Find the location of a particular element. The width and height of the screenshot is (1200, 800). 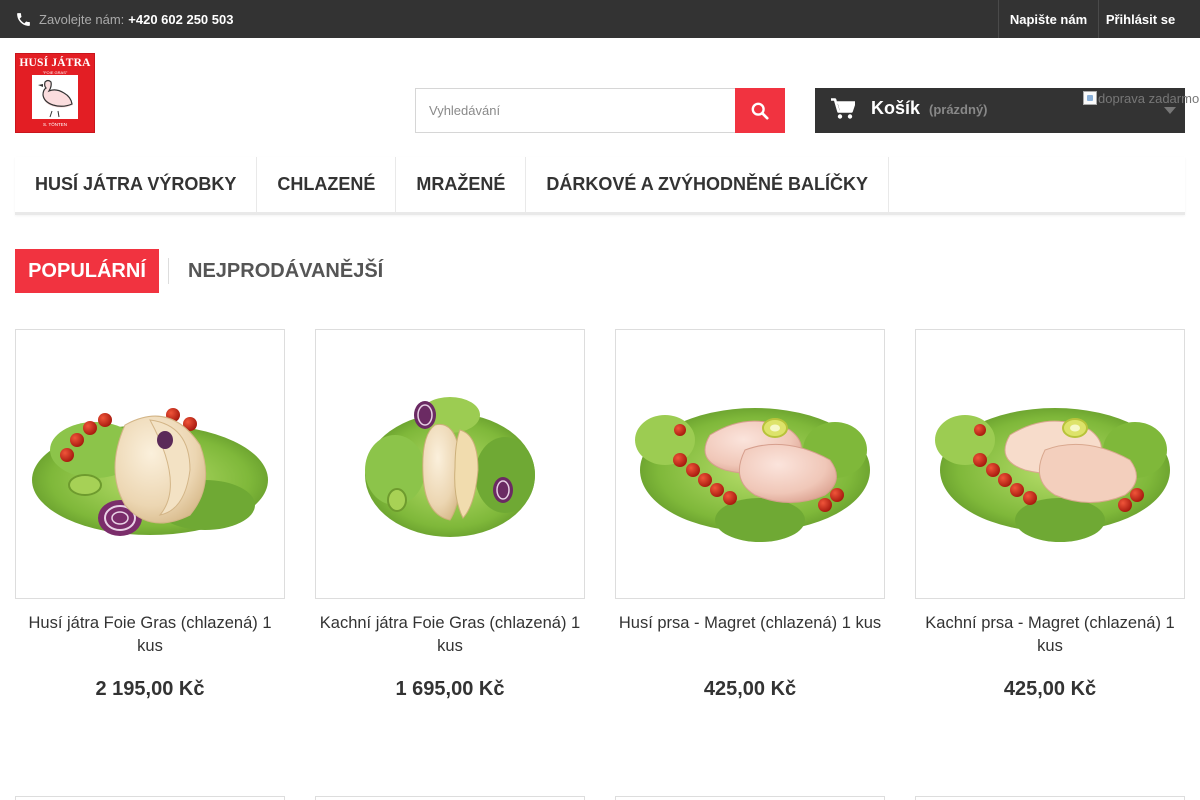

product-photo-goose-liver is located at coordinates (150, 463).